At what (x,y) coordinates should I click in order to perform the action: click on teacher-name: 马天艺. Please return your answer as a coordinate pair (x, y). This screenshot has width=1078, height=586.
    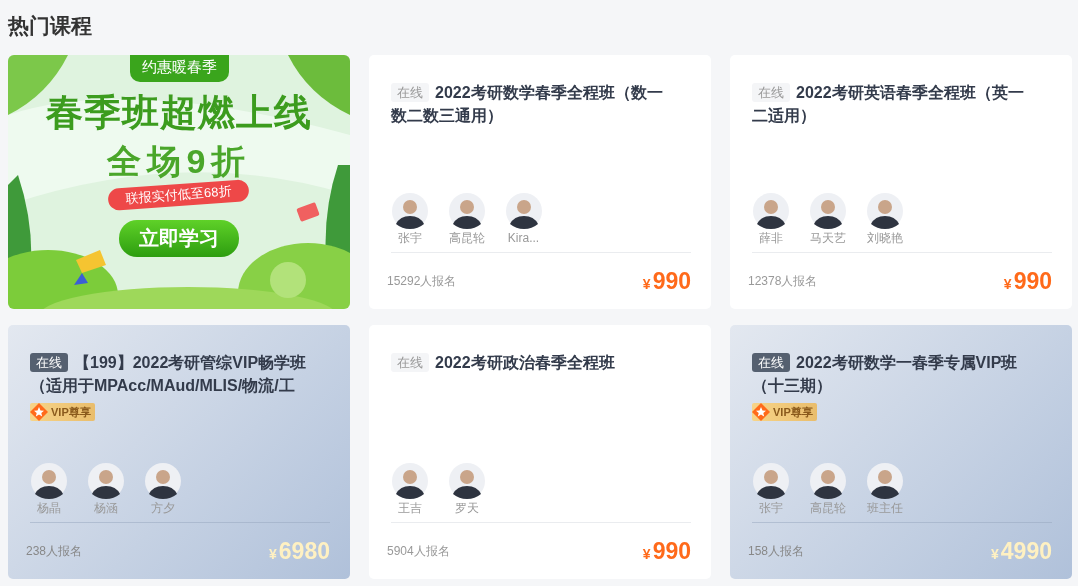
    Looking at the image, I should click on (827, 238).